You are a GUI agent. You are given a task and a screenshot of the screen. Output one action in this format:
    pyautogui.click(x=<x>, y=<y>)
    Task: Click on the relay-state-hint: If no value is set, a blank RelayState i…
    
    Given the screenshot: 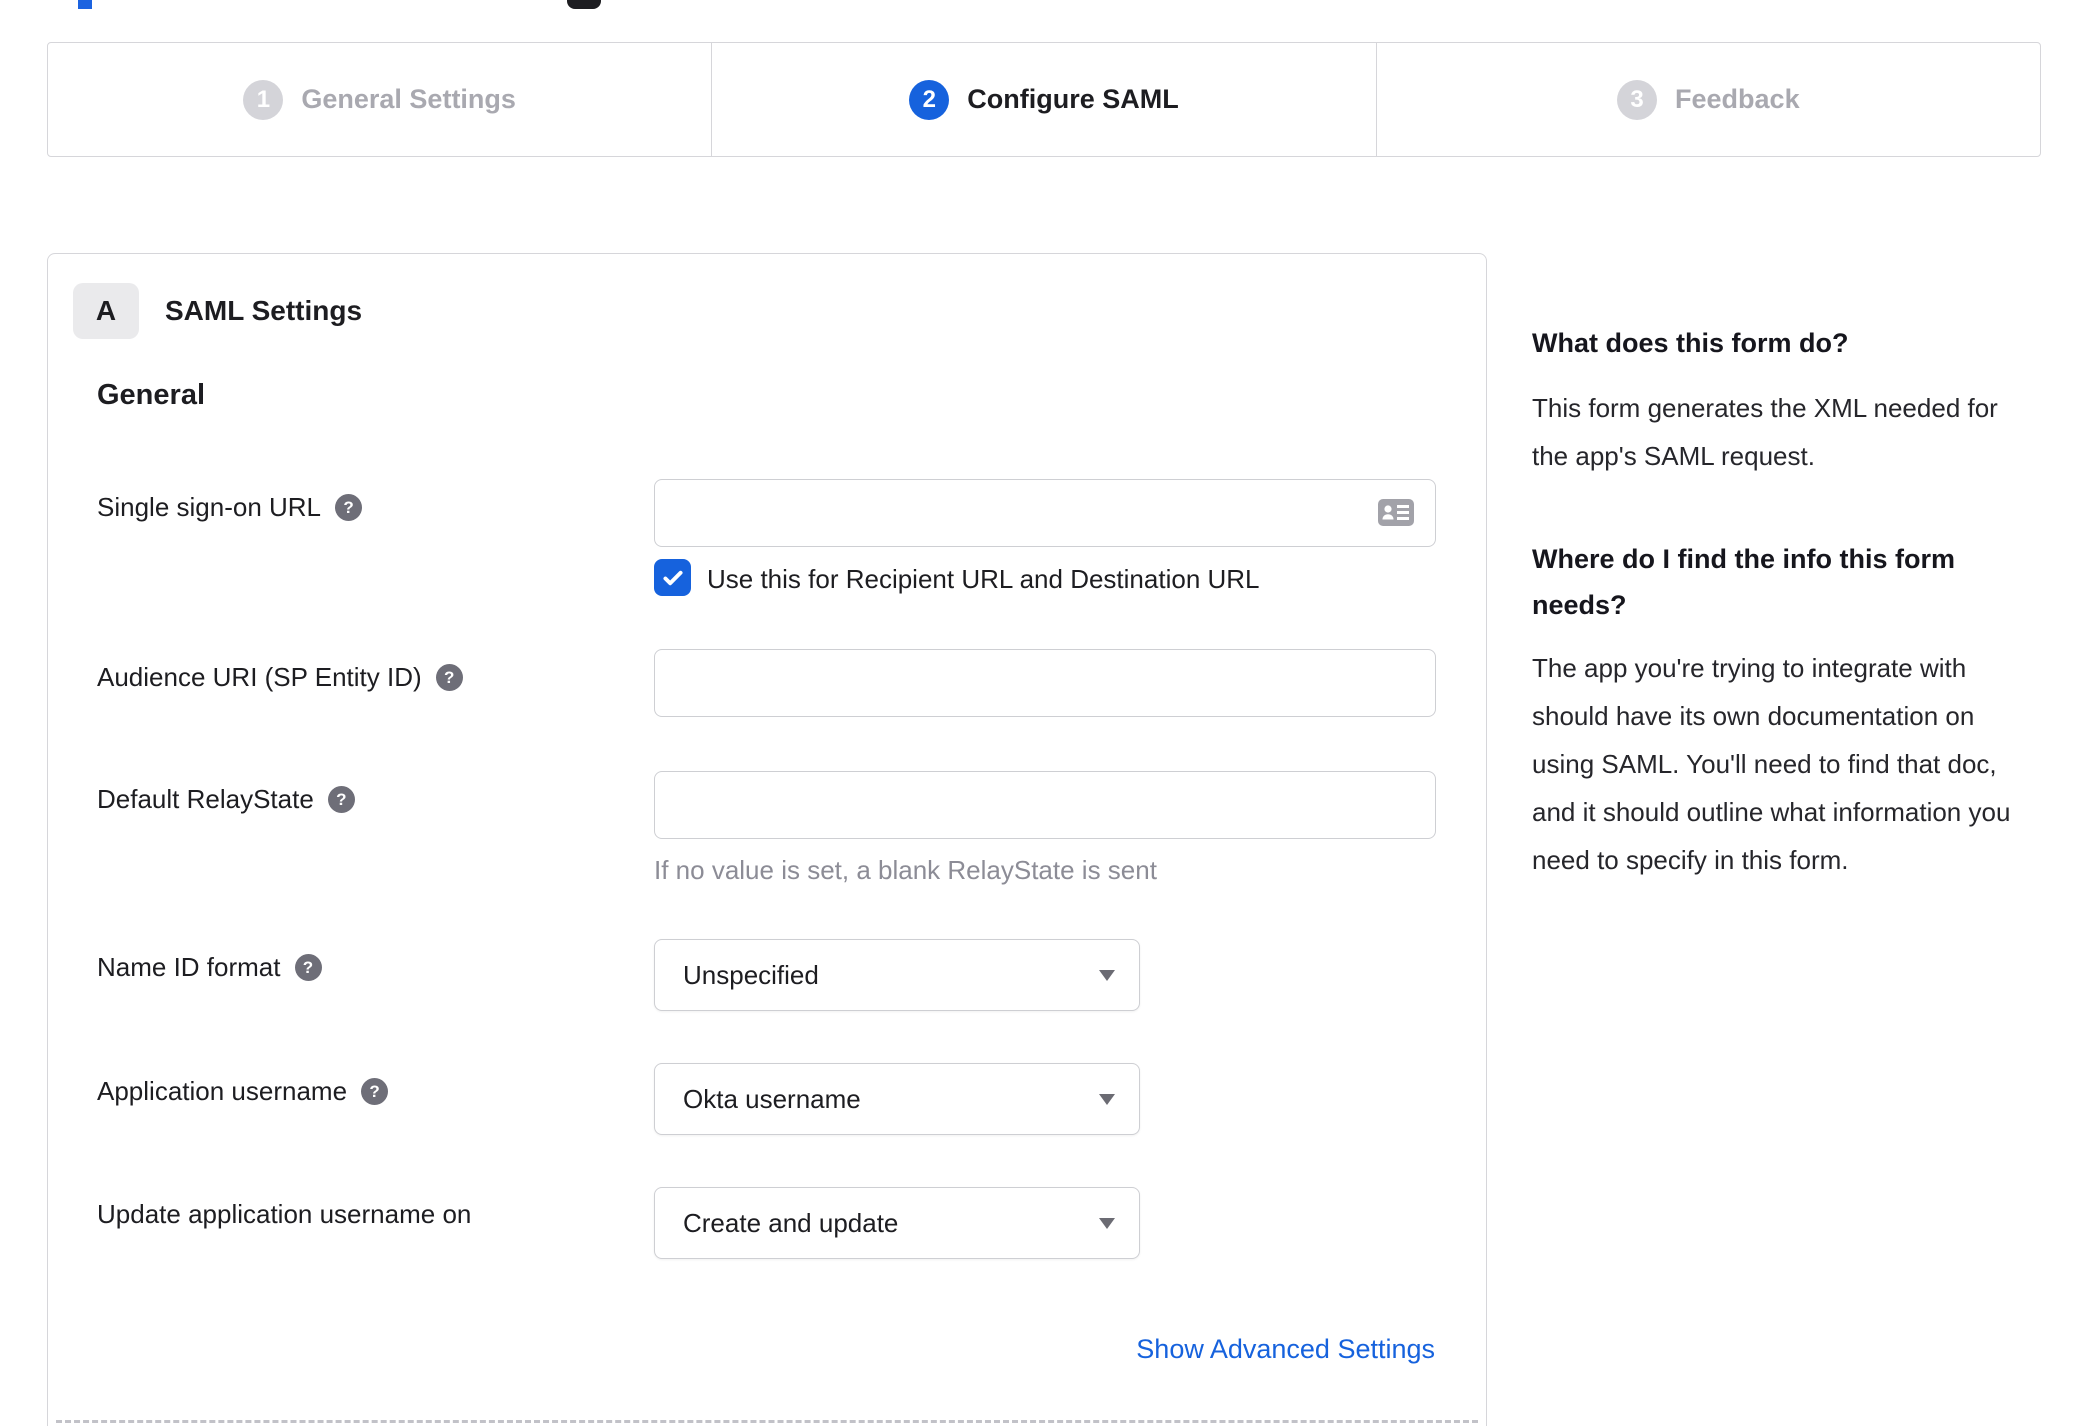 What is the action you would take?
    pyautogui.click(x=905, y=870)
    